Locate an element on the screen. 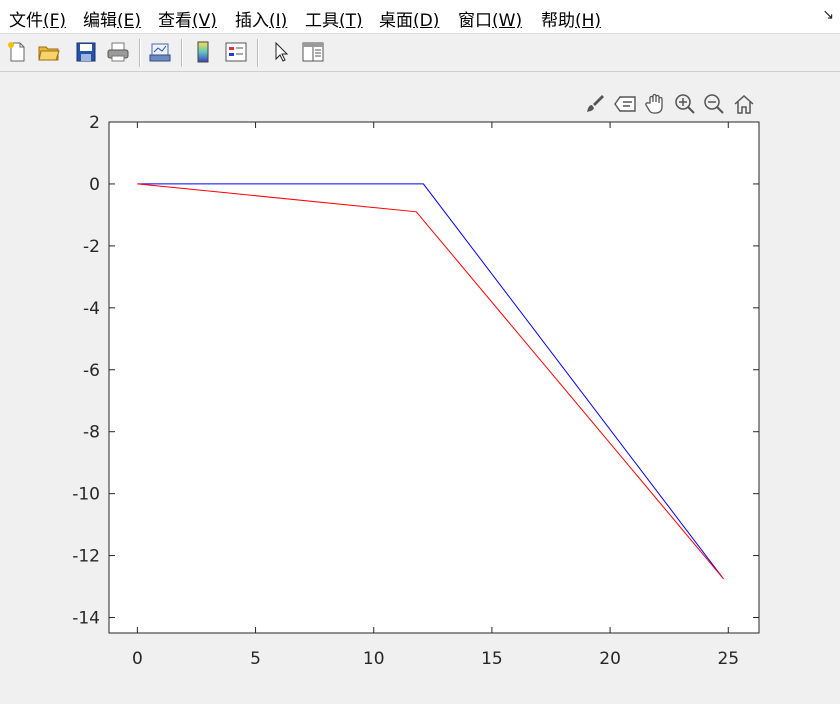 This screenshot has width=840, height=704. x-tick-label: 25 is located at coordinates (728, 659).